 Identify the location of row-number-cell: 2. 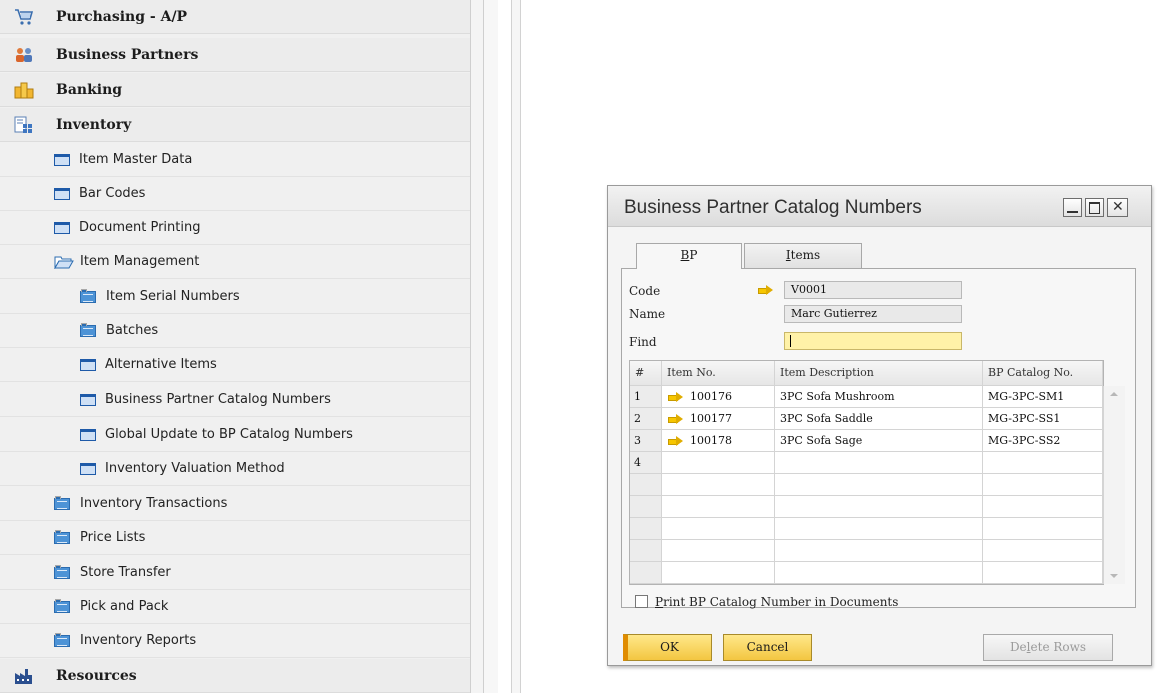
(646, 419).